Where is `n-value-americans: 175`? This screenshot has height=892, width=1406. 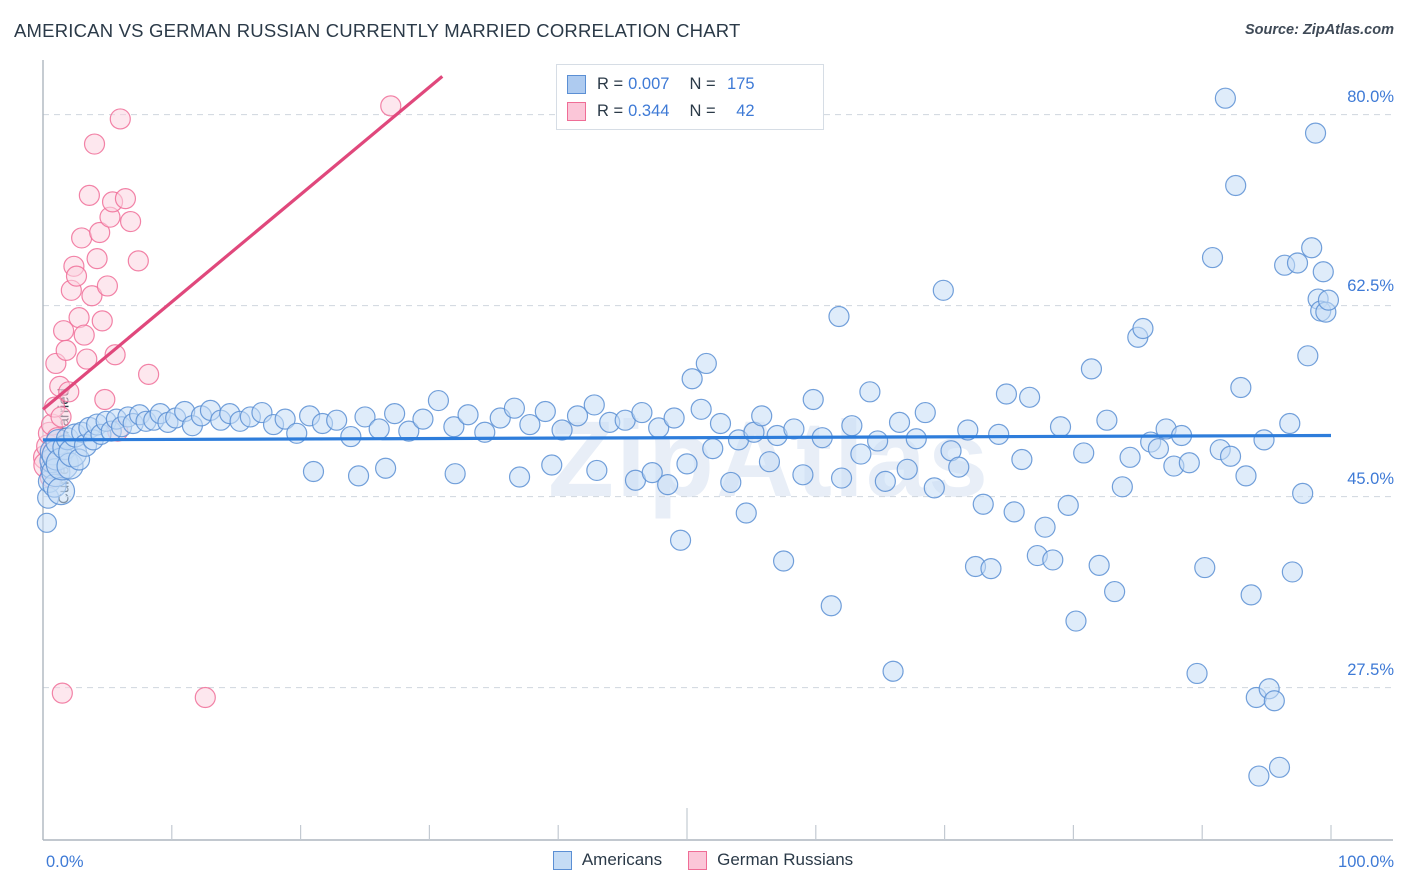
n-value-americans: 175 is located at coordinates (741, 84).